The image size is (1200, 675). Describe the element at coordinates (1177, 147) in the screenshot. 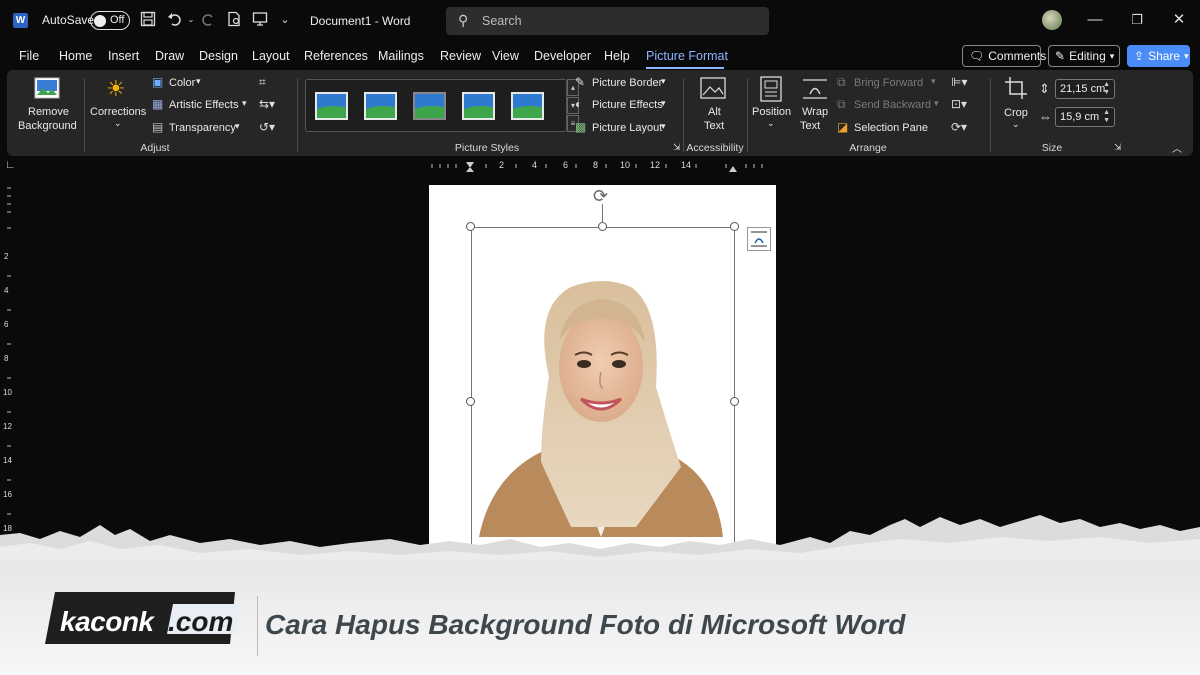

I see `collapse-ribbon-icon: ︿` at that location.